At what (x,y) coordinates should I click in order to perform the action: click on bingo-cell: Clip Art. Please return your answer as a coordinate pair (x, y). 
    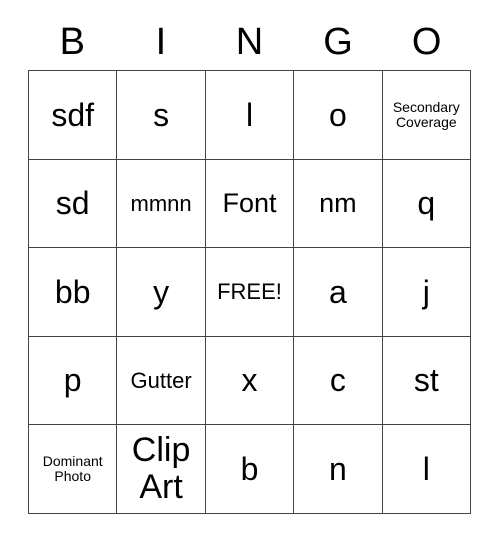
    Looking at the image, I should click on (161, 469).